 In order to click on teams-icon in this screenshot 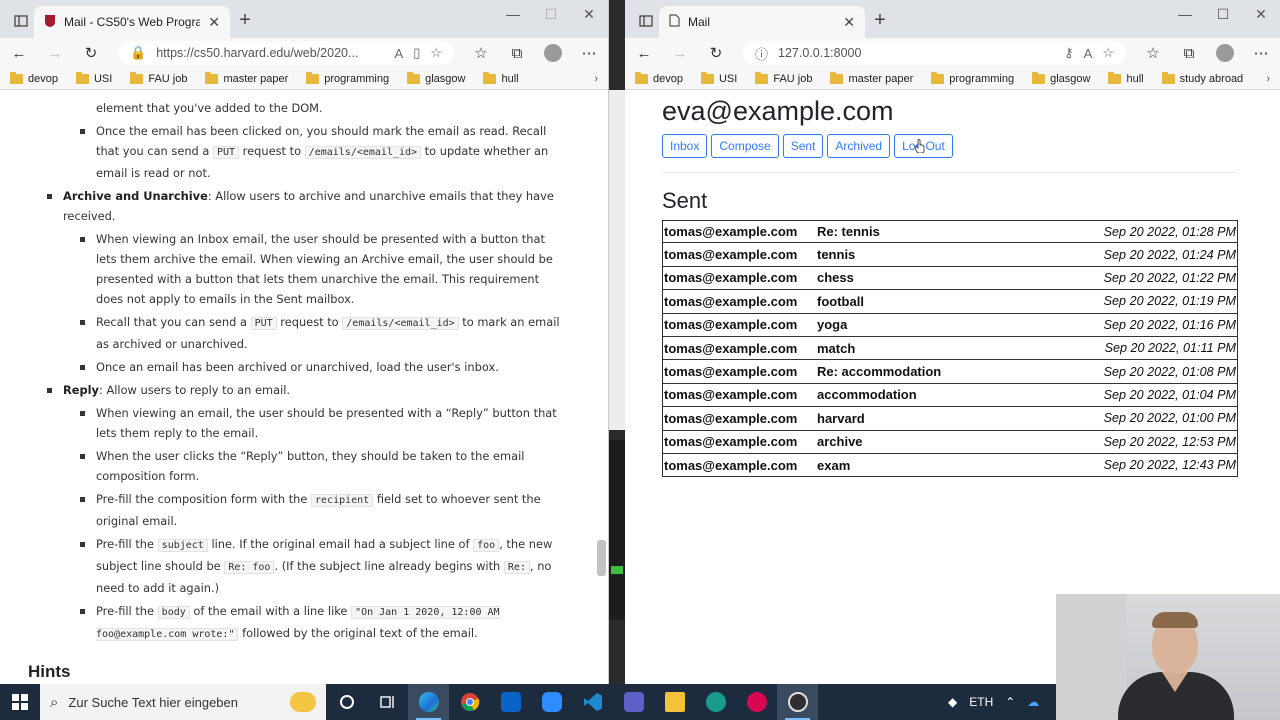, I will do `click(633, 702)`.